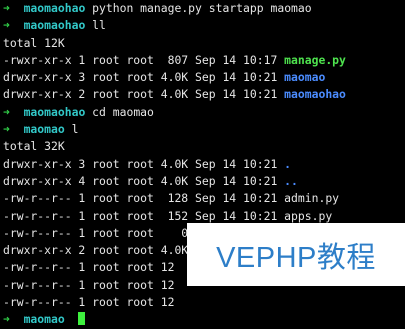  I want to click on output-text: total 32K, so click(34, 146).